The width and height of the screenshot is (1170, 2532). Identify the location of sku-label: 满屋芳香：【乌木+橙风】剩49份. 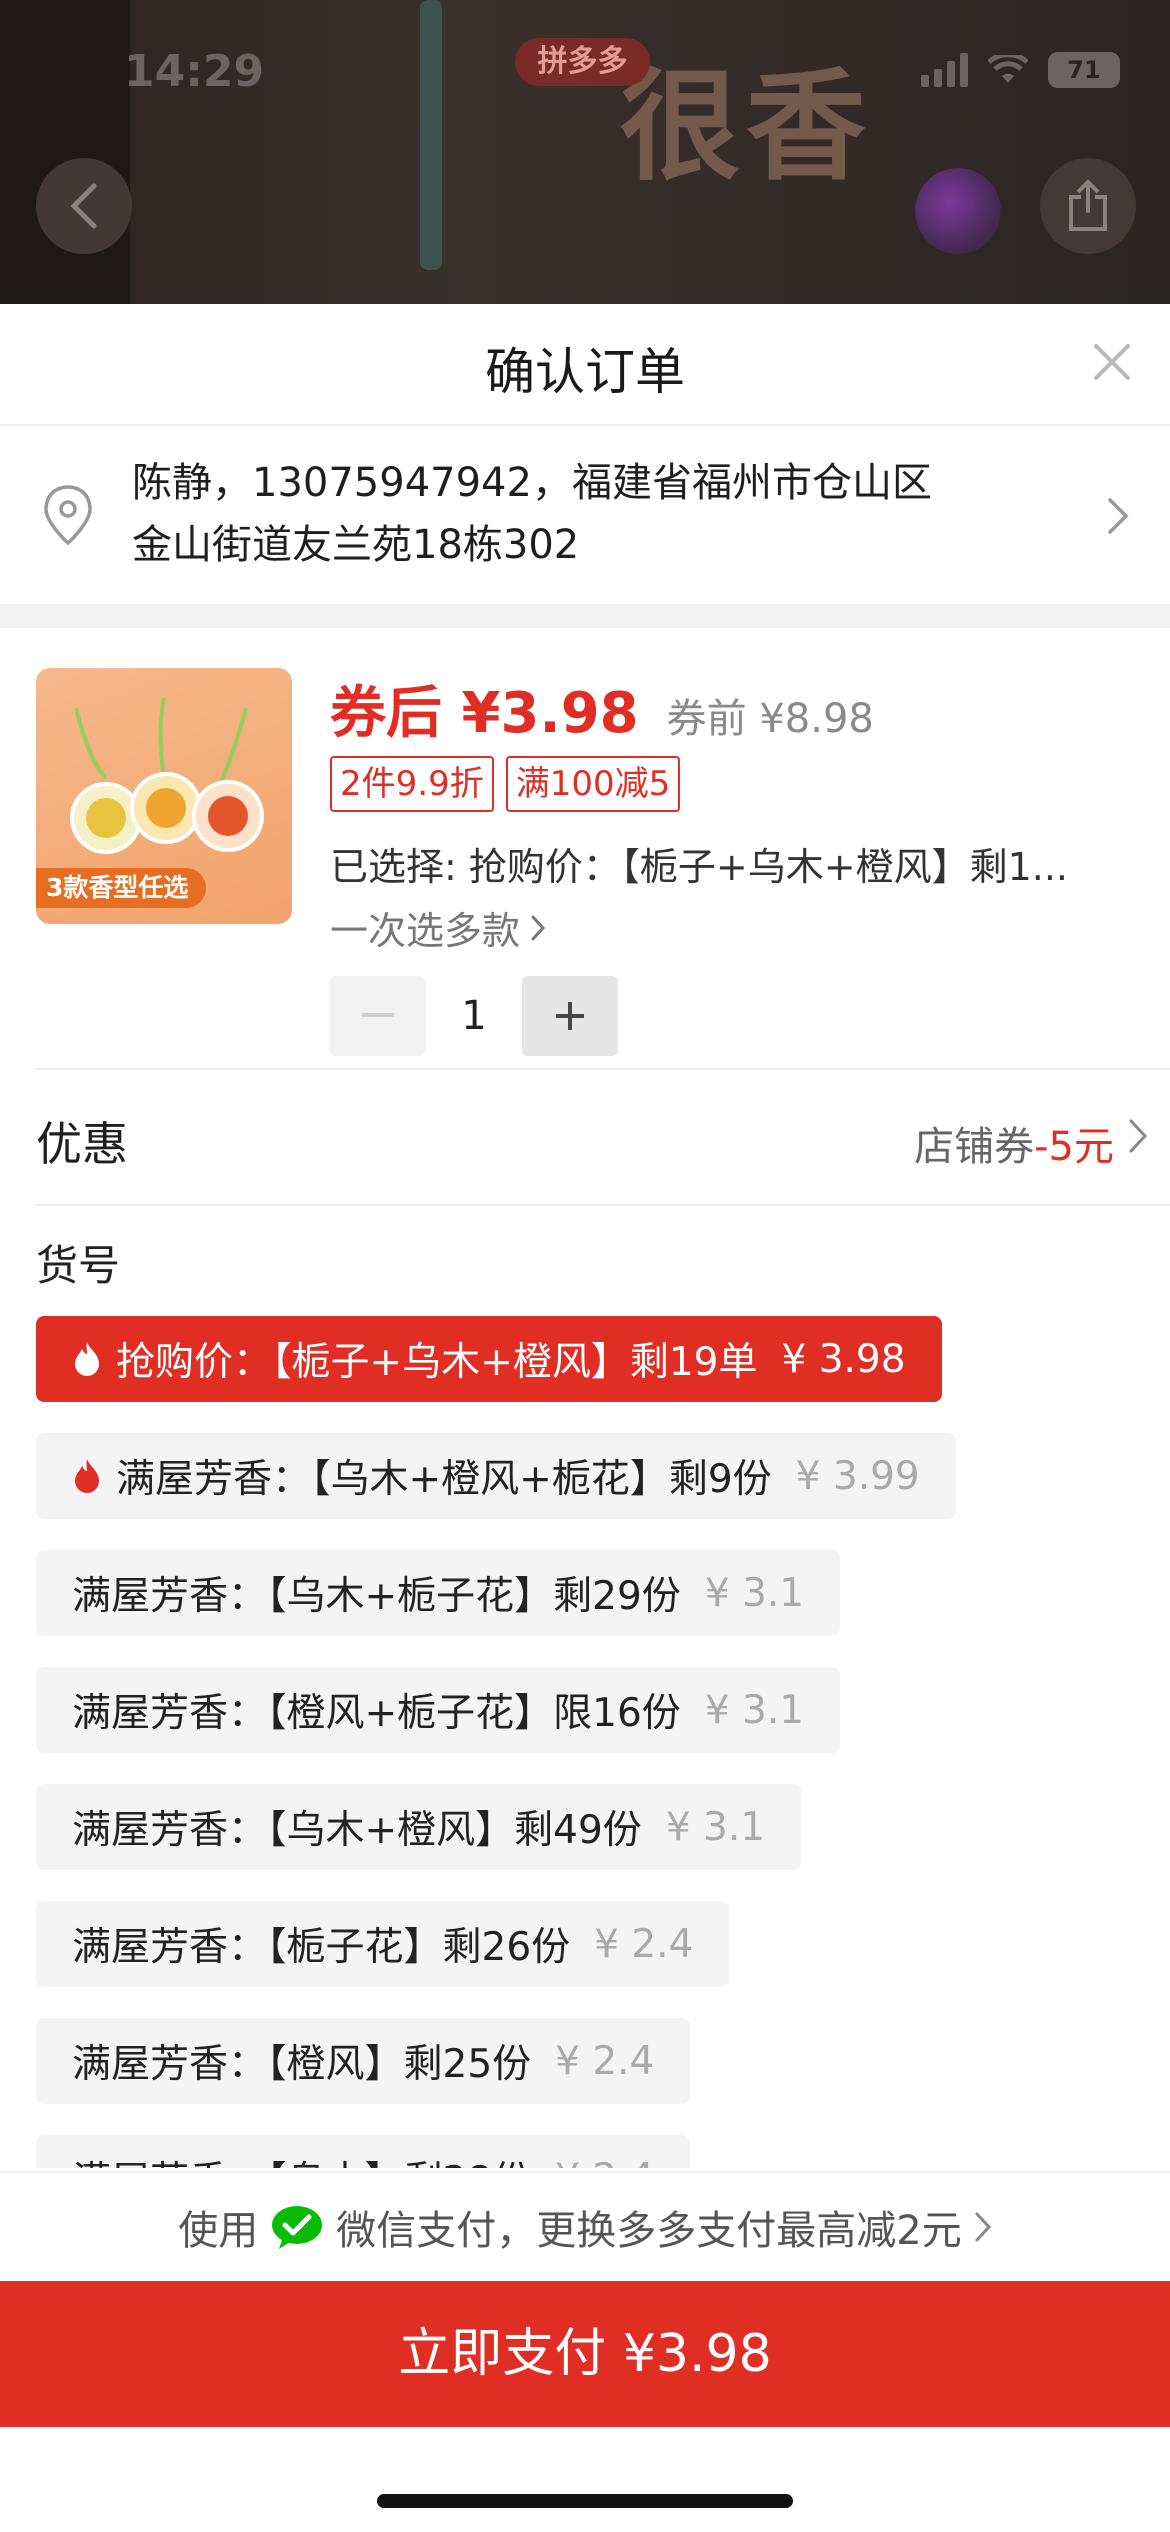
(357, 1830).